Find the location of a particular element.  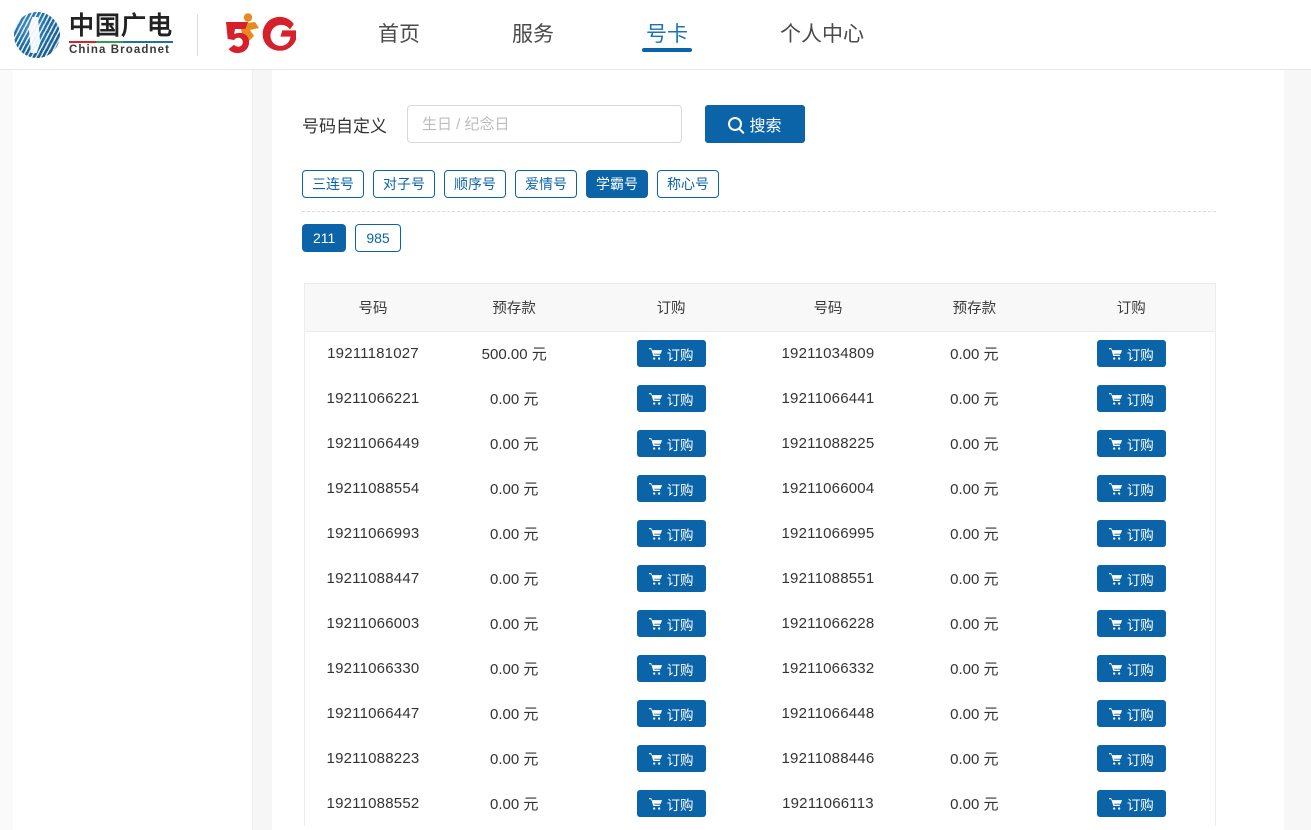

filter-subtag-985: 985 is located at coordinates (378, 238).